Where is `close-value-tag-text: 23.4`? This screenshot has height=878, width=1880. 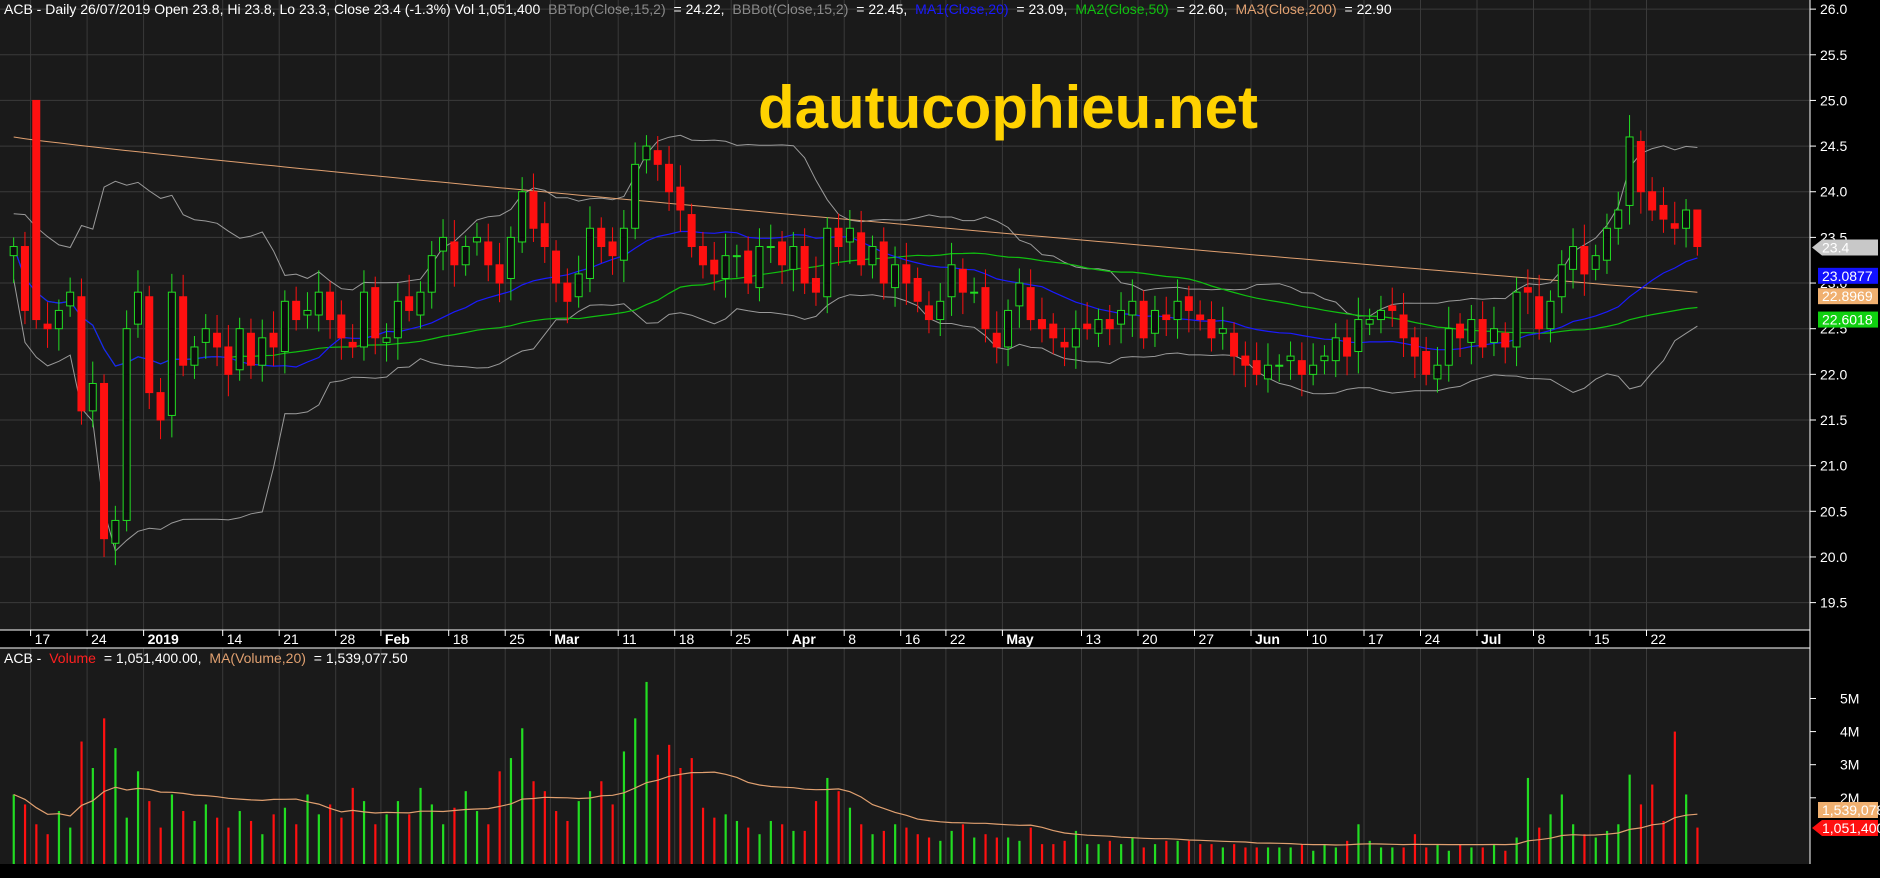
close-value-tag-text: 23.4 is located at coordinates (1835, 248).